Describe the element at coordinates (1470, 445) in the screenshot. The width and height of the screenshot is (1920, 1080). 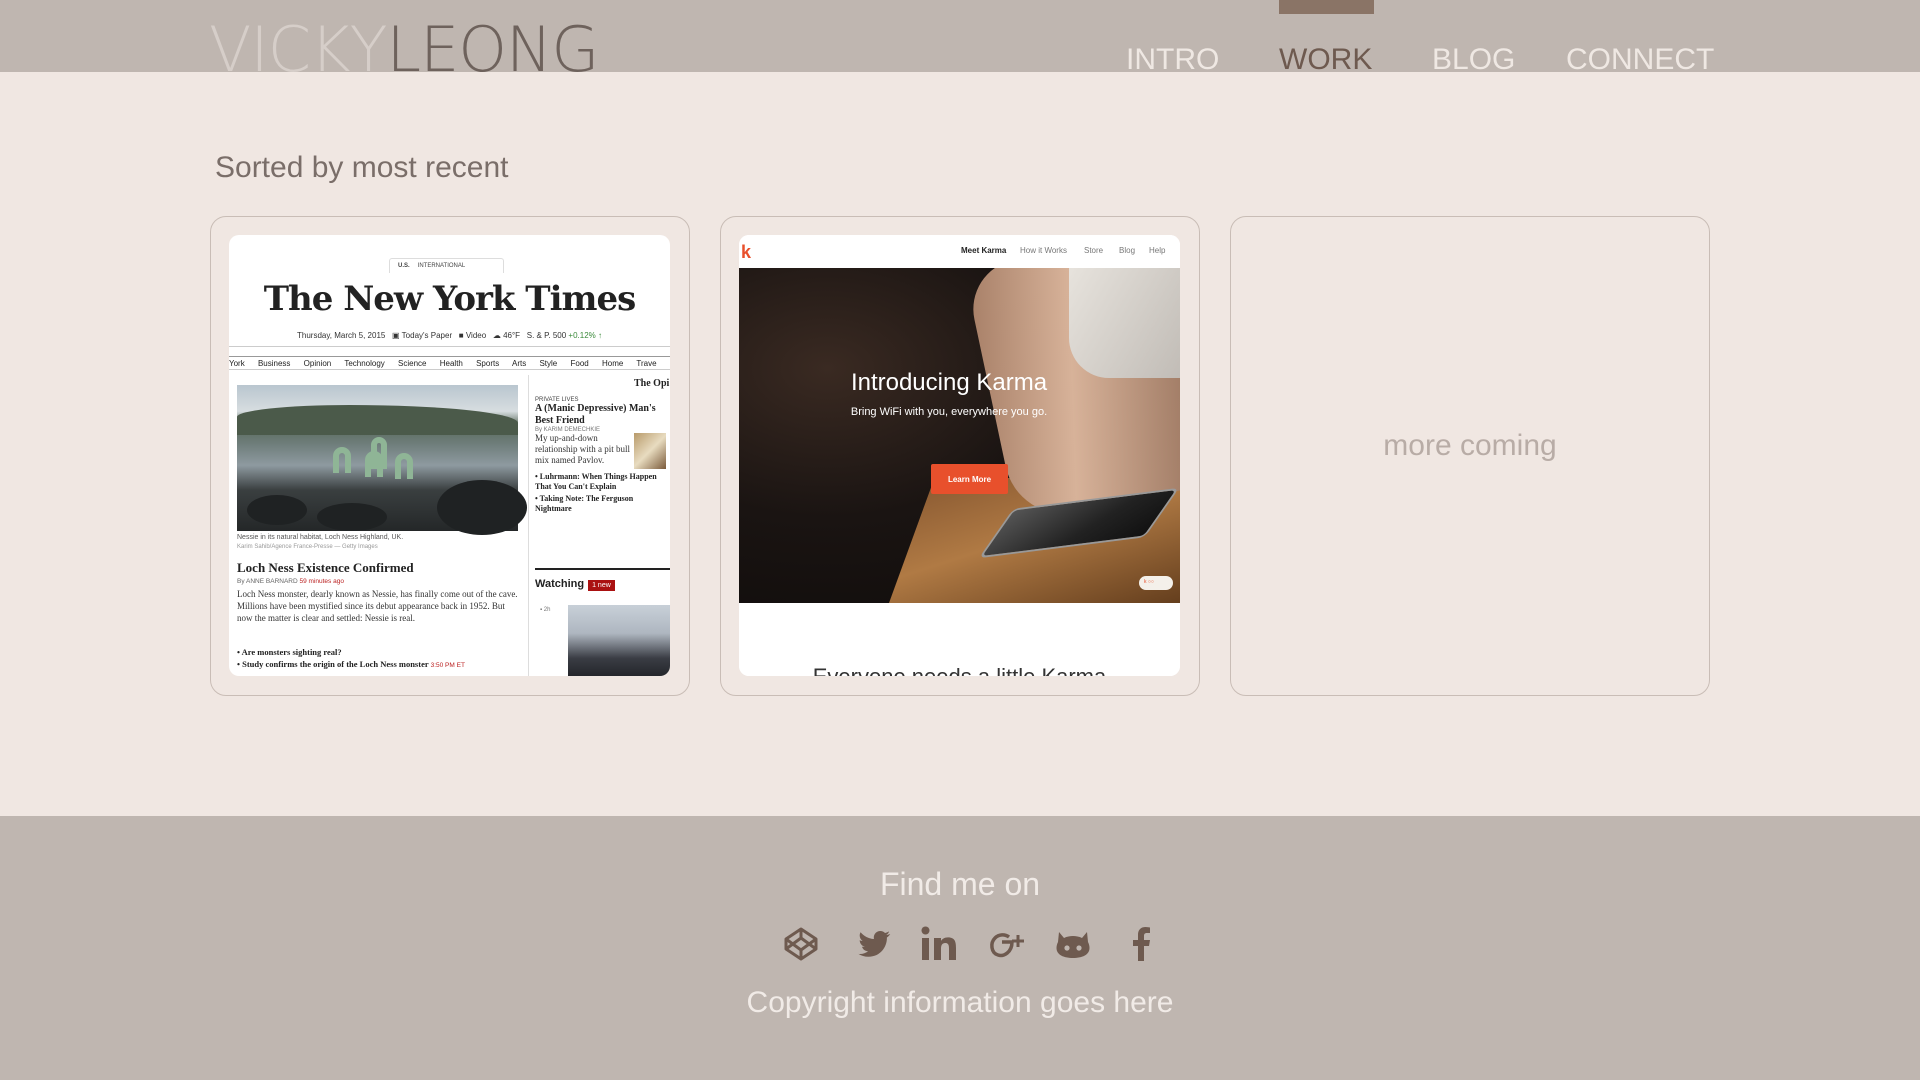
I see `more-coming-label: more coming` at that location.